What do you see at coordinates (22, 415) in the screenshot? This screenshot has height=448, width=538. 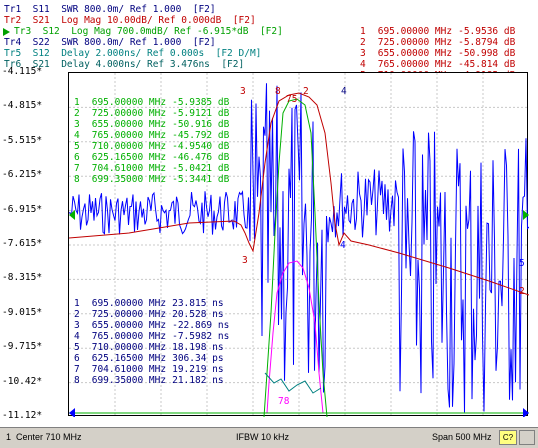 I see `y-axis-label: -11.12*` at bounding box center [22, 415].